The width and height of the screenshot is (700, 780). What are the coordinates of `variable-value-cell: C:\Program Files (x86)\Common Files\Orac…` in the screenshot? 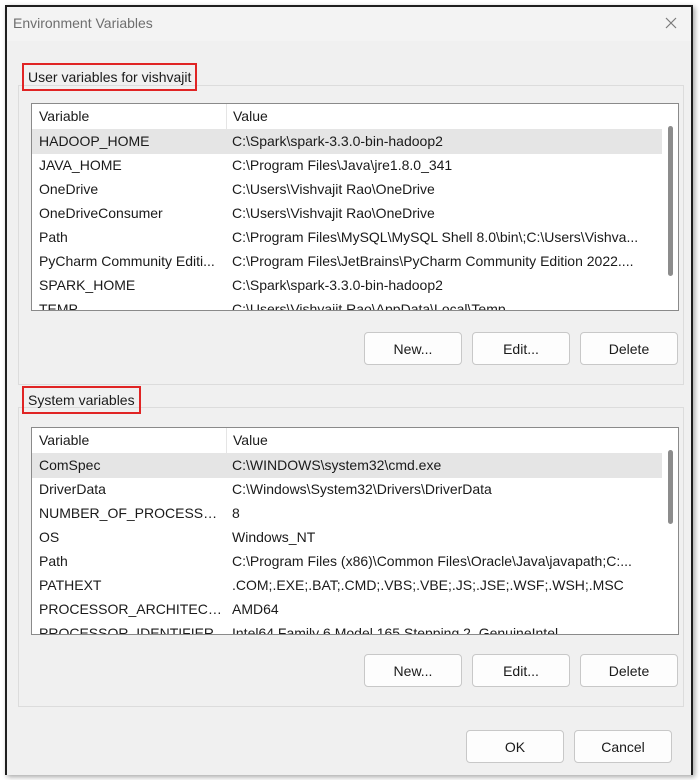 It's located at (432, 561).